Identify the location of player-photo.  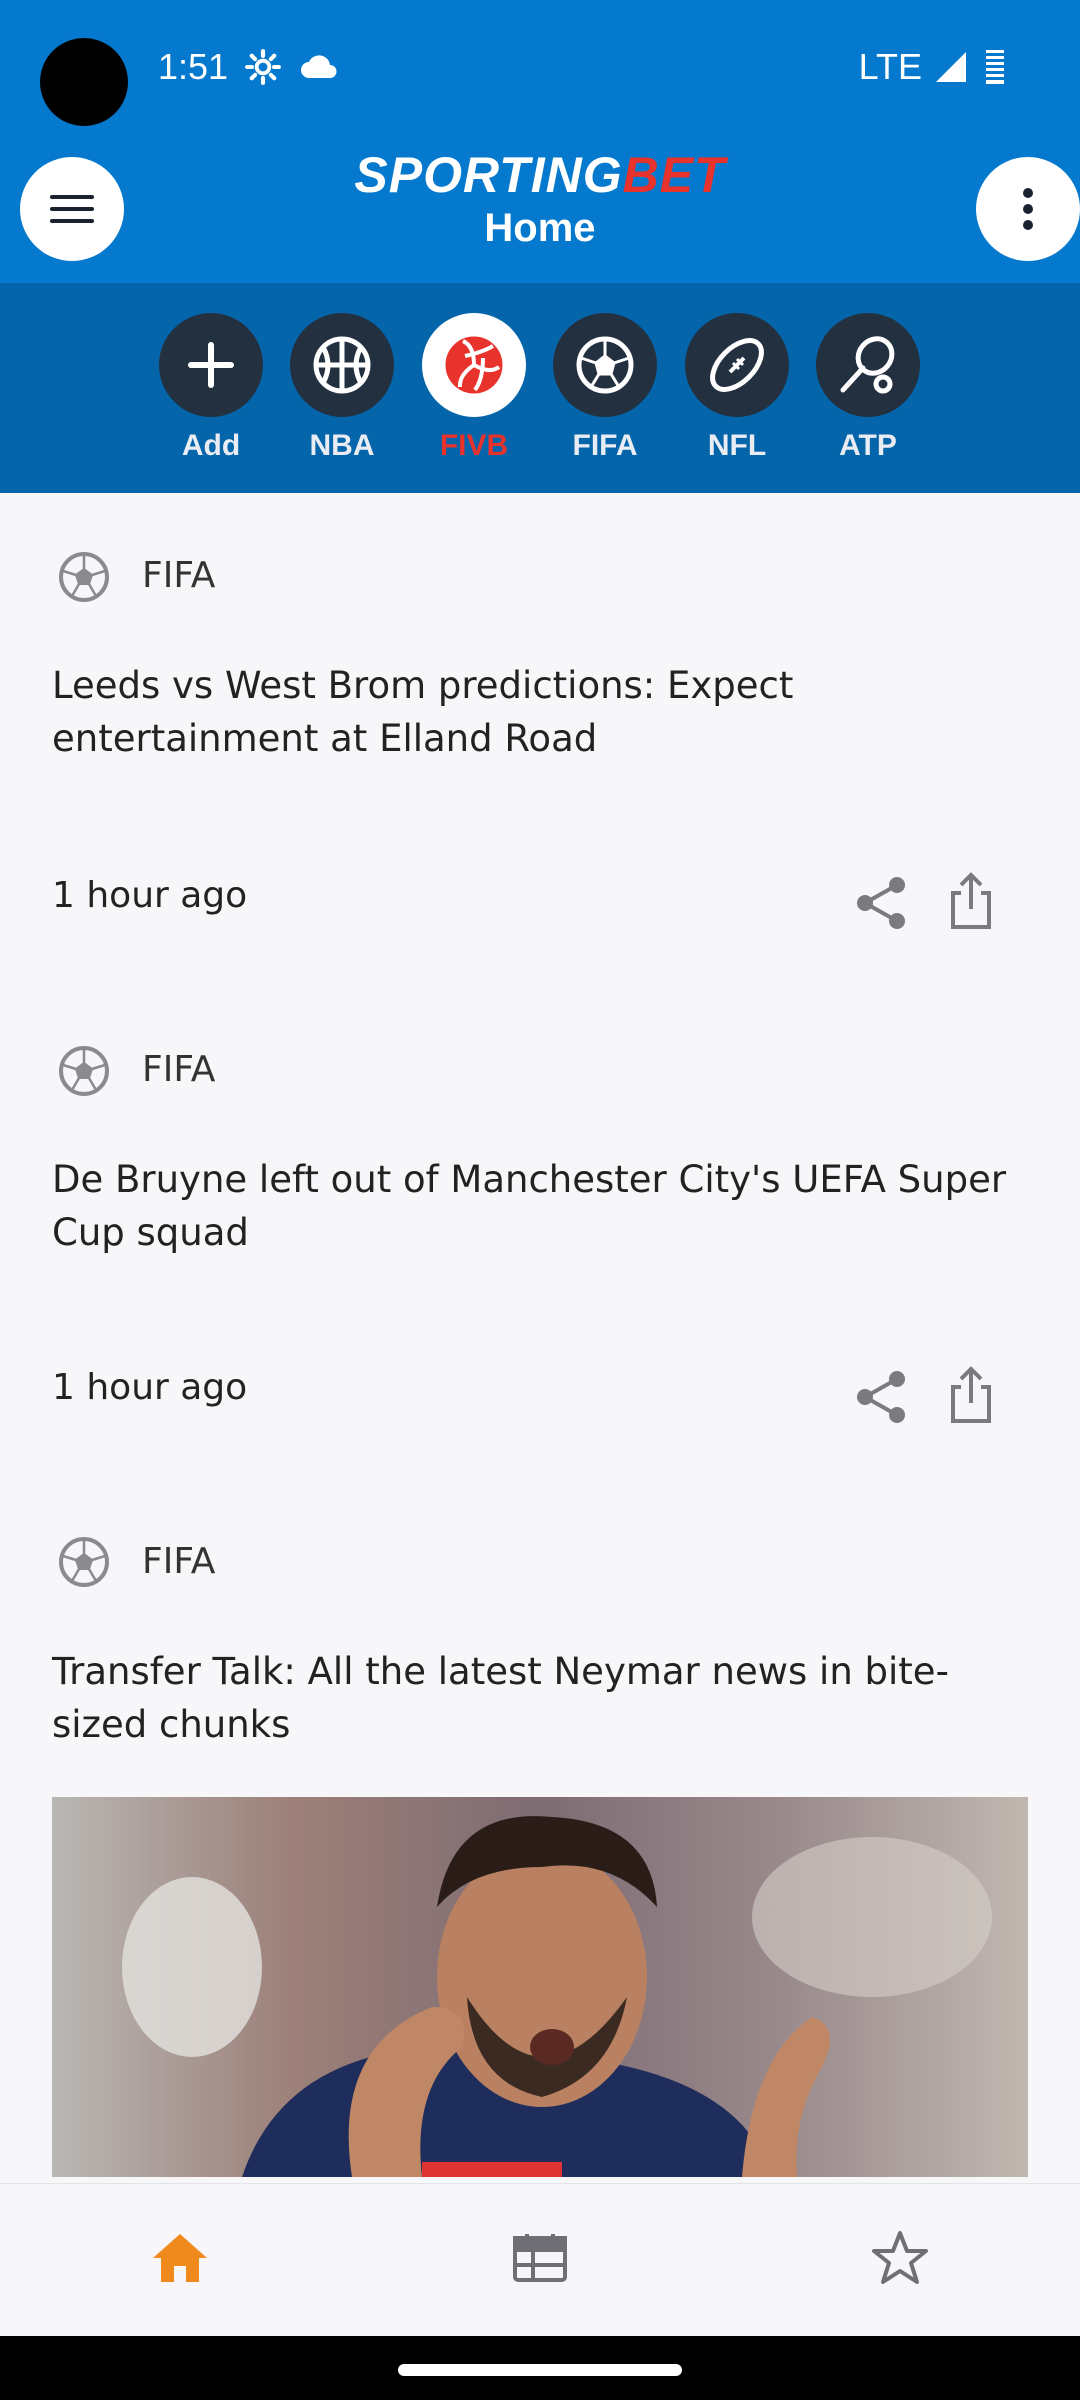
(557, 1996).